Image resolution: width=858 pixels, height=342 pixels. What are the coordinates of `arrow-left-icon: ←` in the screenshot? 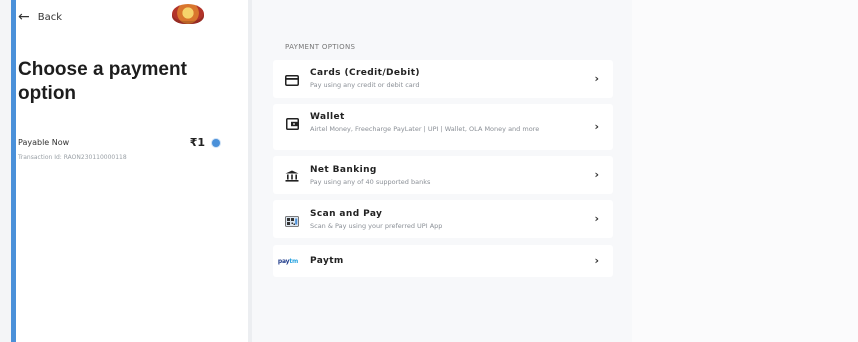 It's located at (24, 17).